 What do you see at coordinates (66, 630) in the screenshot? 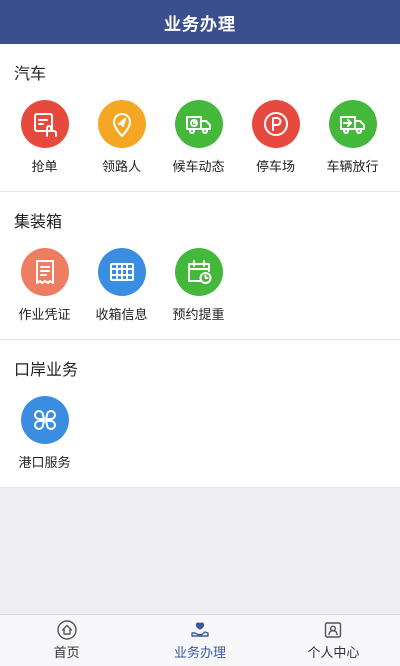
I see `home-icon` at bounding box center [66, 630].